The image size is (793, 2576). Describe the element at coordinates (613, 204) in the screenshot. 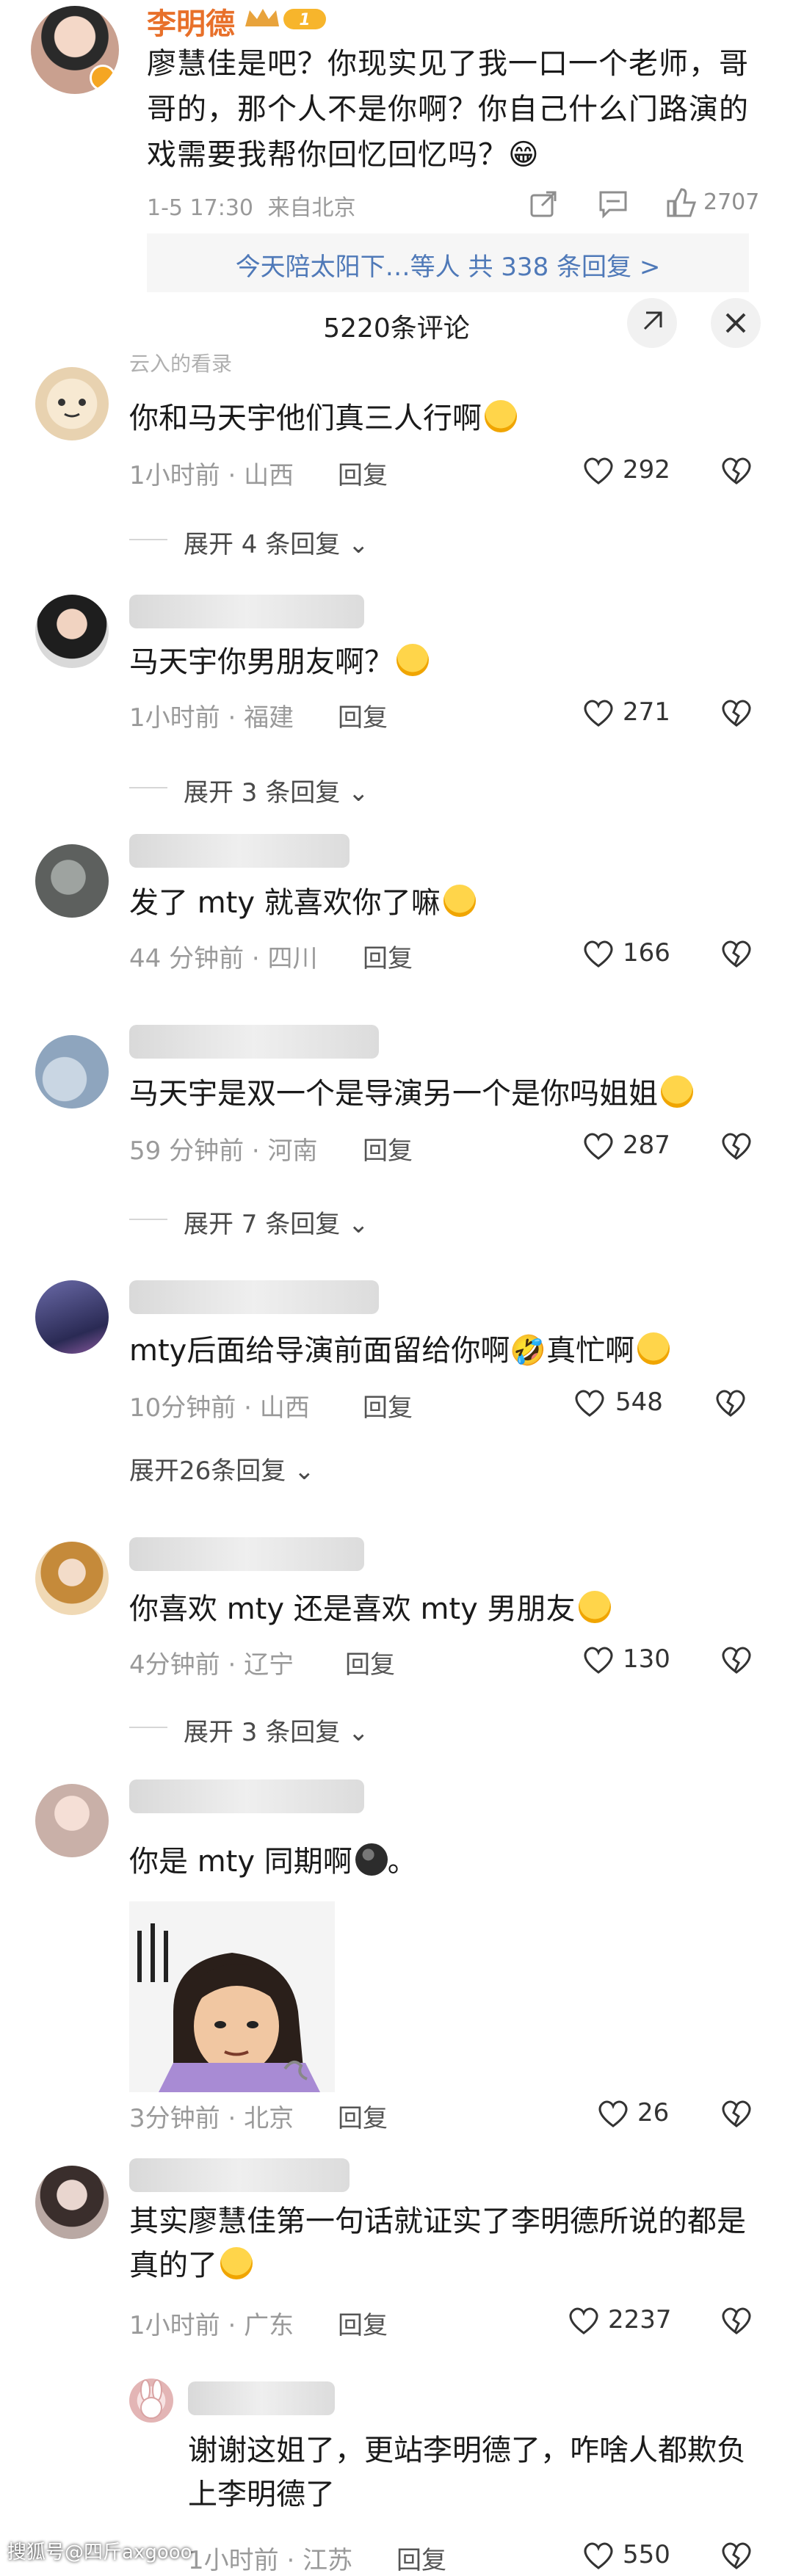

I see `comment-icon` at that location.